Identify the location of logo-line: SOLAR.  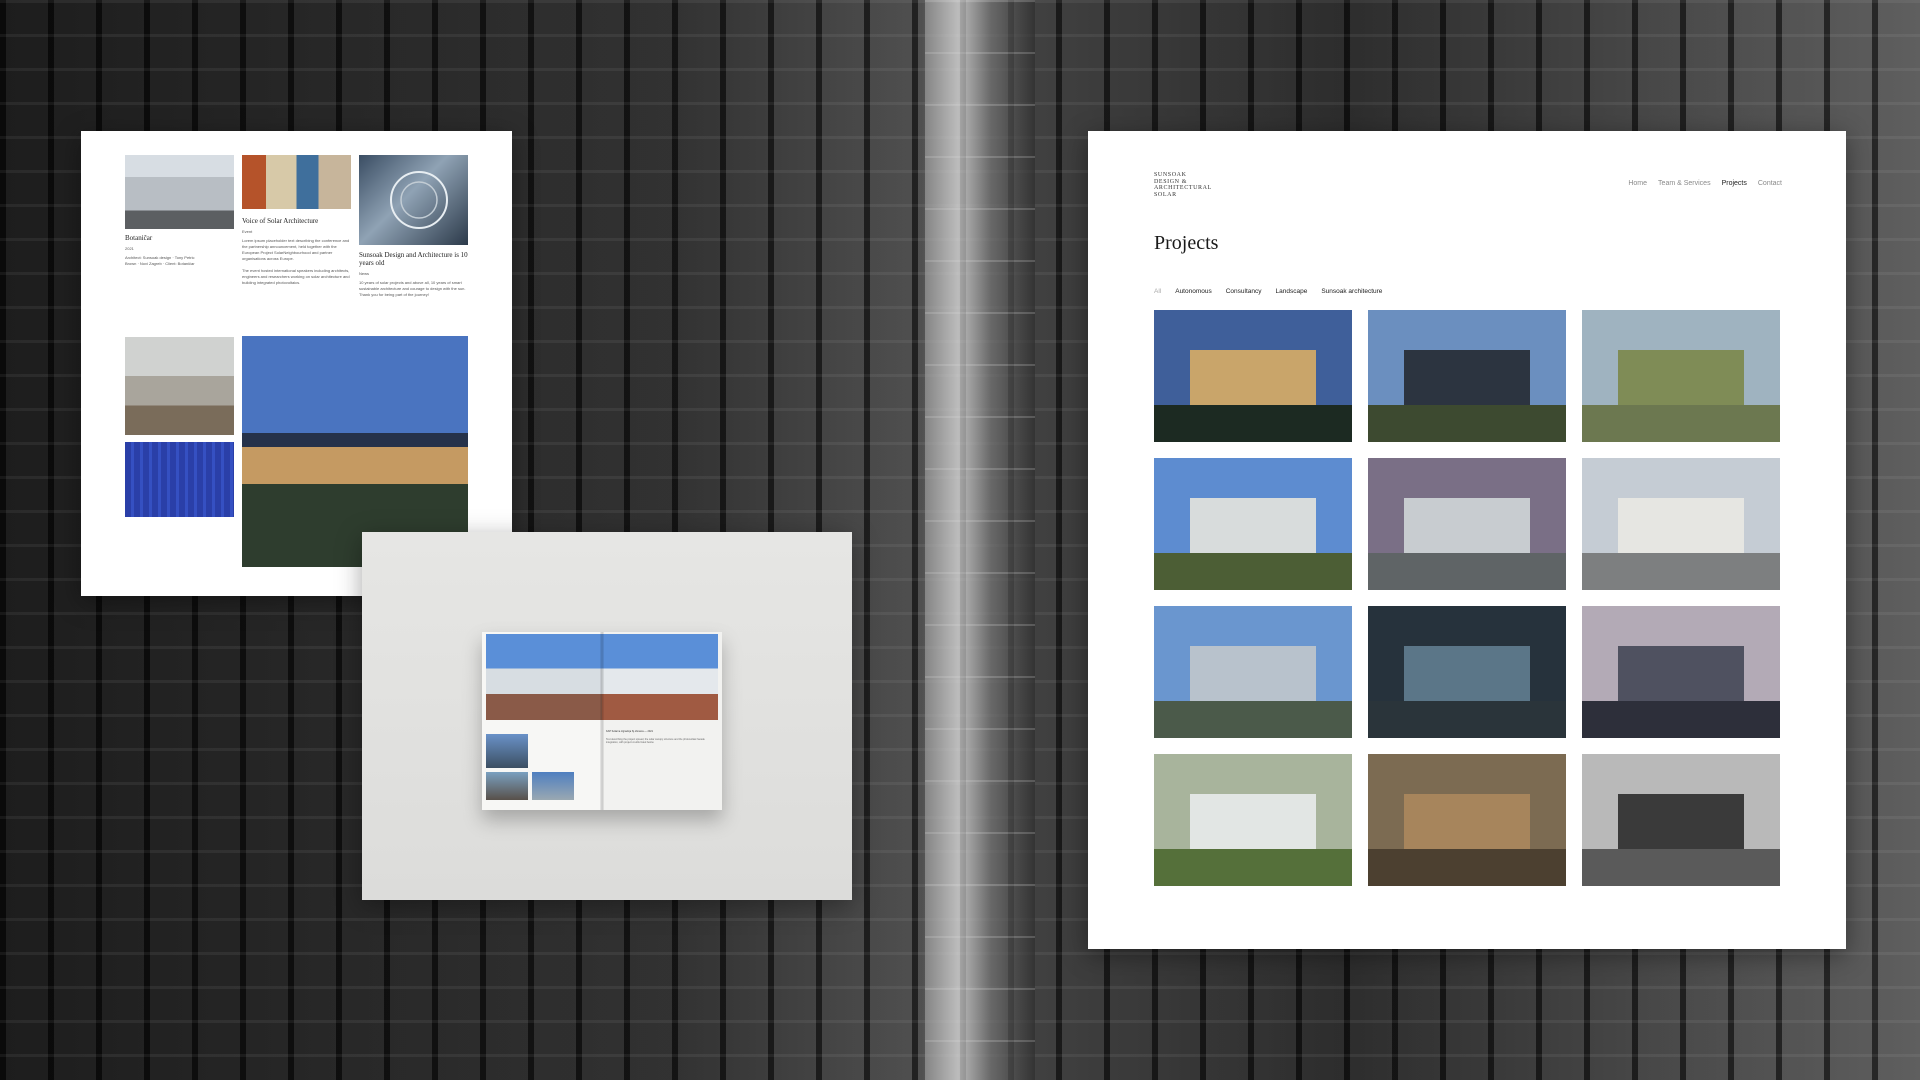
(1165, 194).